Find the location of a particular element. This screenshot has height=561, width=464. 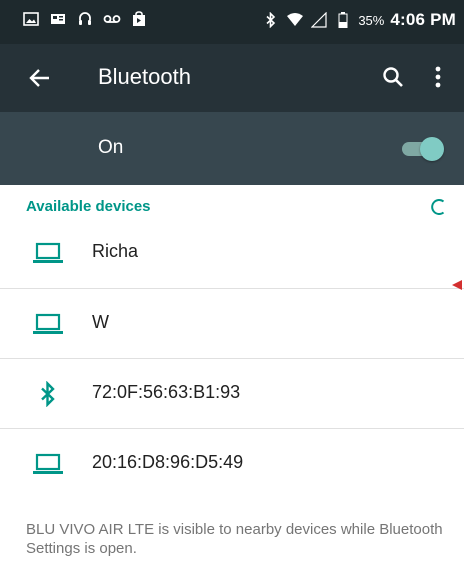

status-bar: 35% 4:06 PM is located at coordinates (232, 22).